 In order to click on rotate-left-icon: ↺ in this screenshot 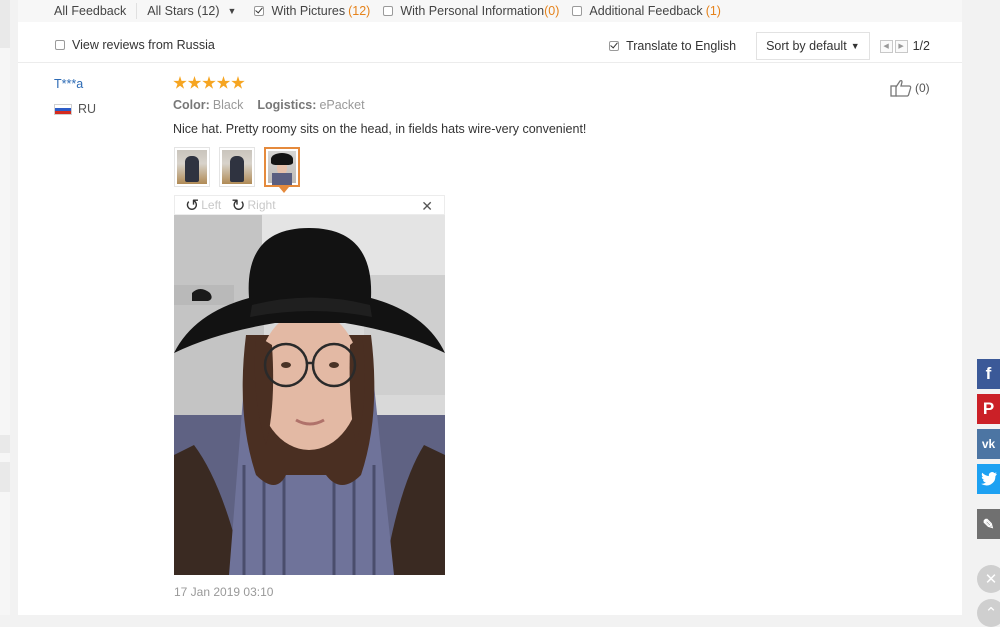, I will do `click(192, 205)`.